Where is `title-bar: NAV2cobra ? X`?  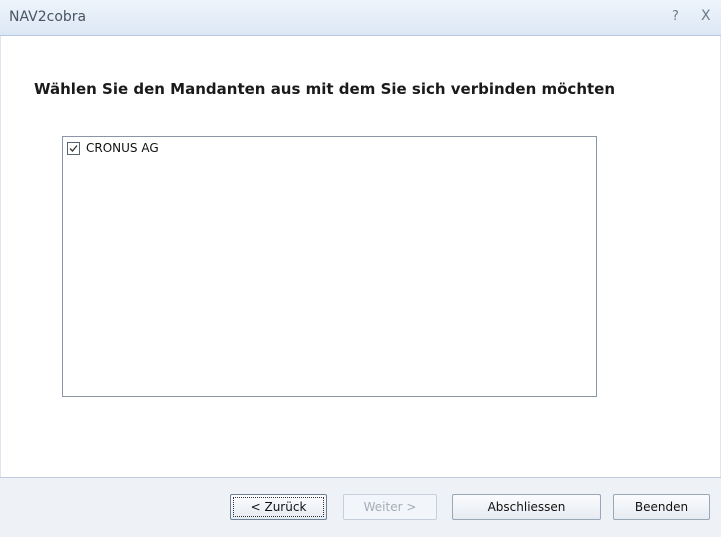 title-bar: NAV2cobra ? X is located at coordinates (360, 18).